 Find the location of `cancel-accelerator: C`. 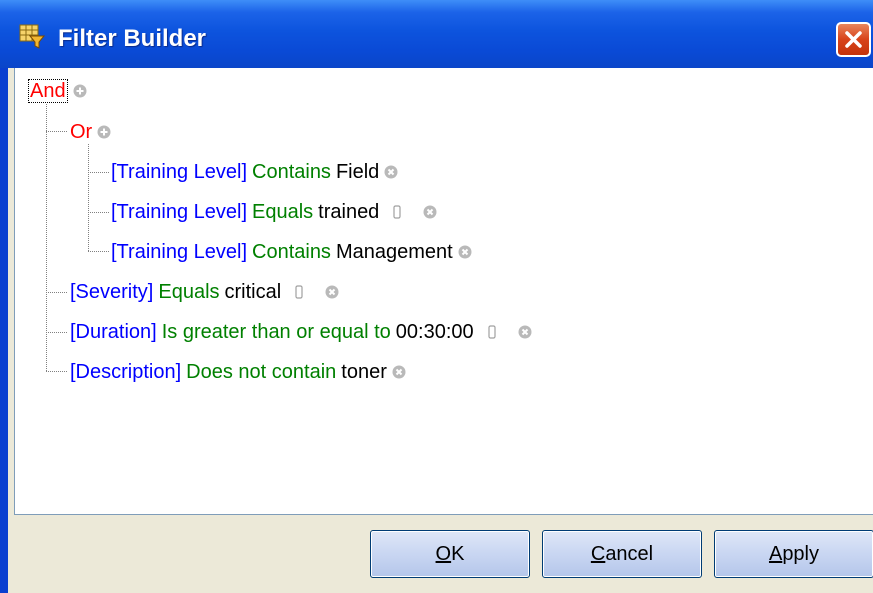

cancel-accelerator: C is located at coordinates (598, 553).